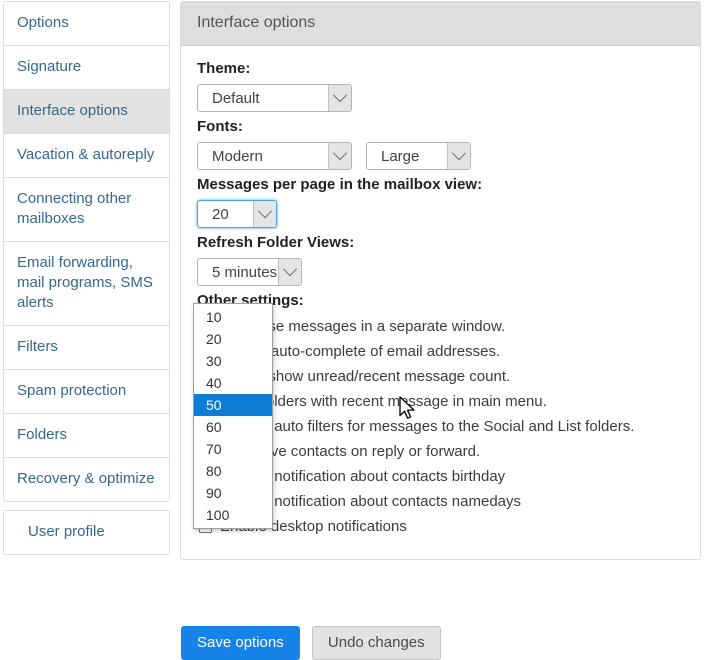 This screenshot has width=712, height=660. I want to click on sidebar-item-interface-options: Interface options, so click(86, 112).